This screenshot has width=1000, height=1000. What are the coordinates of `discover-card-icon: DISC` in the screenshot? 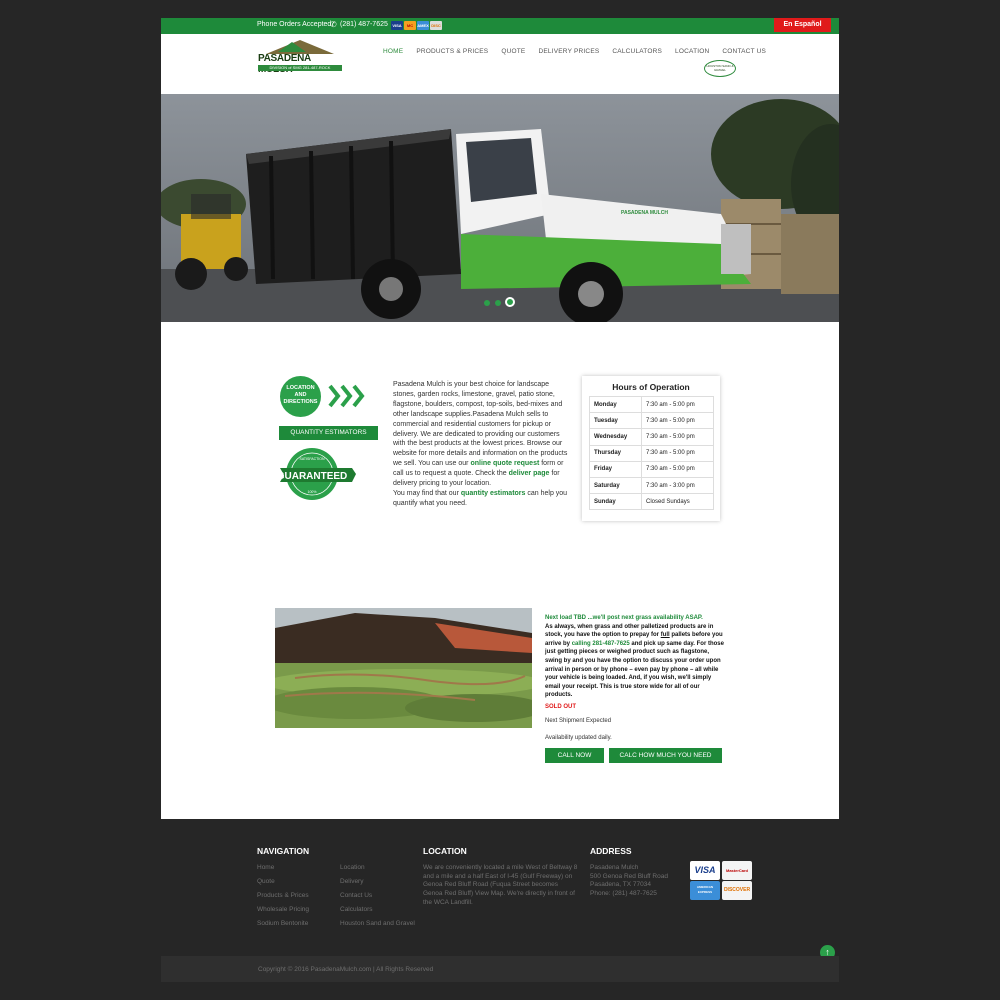 It's located at (436, 25).